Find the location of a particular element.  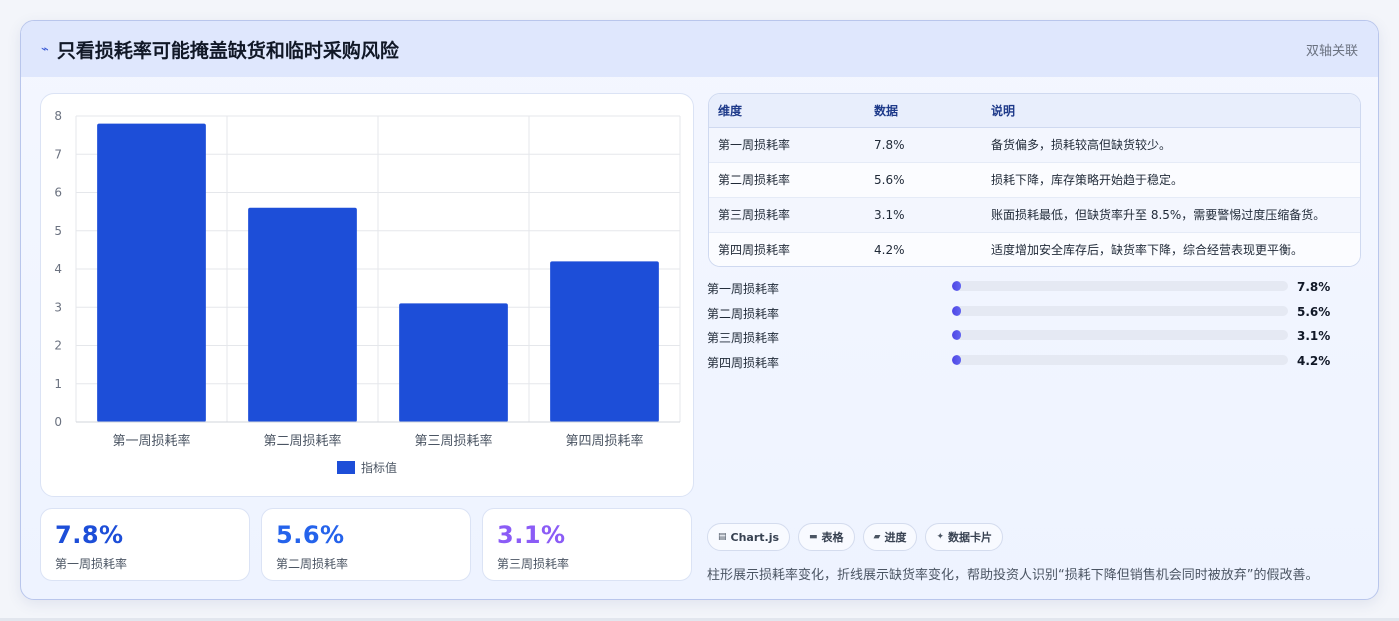

x-tick-label: 第三周损耗率 is located at coordinates (453, 441).